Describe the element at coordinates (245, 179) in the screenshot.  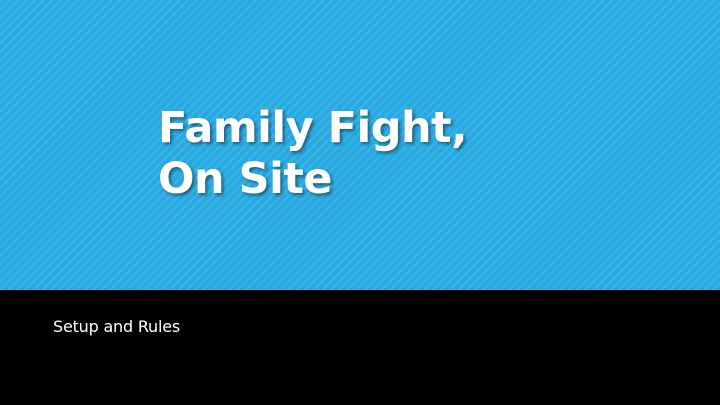
I see `slide-title-line-2: On Site` at that location.